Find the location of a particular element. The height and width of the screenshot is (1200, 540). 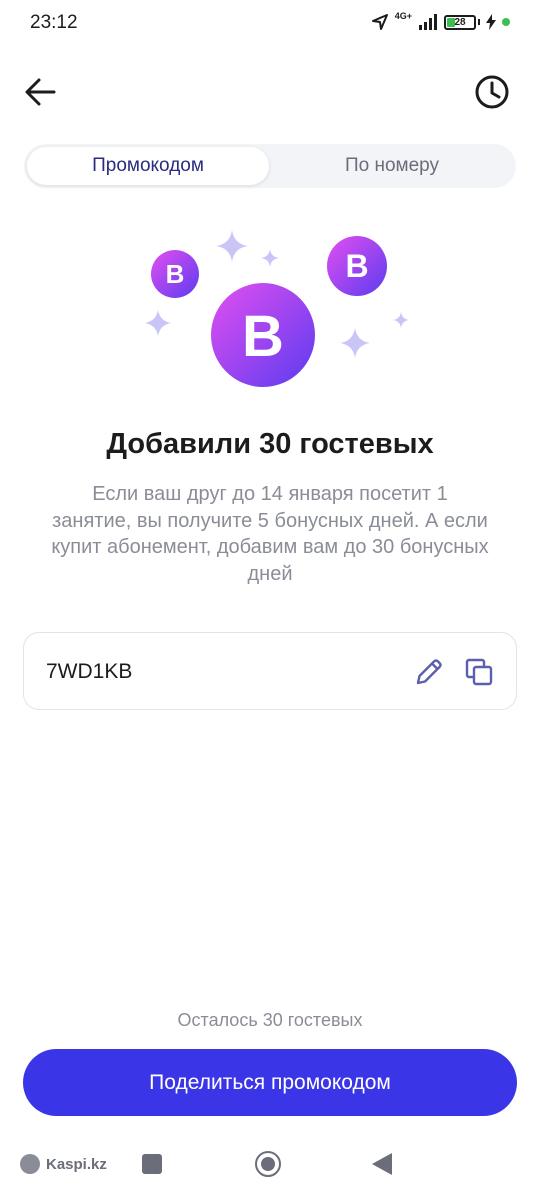

copy-code-button is located at coordinates (479, 672).